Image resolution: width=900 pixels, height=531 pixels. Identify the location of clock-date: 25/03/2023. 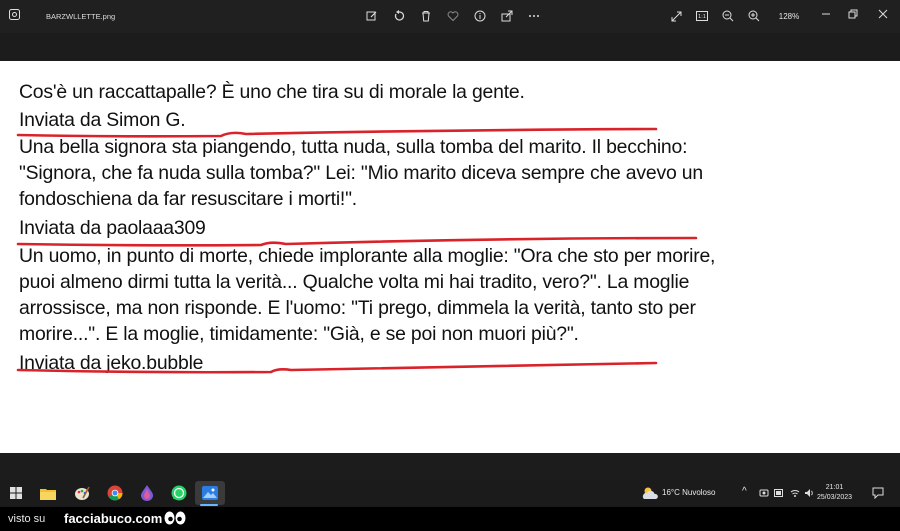
(835, 497).